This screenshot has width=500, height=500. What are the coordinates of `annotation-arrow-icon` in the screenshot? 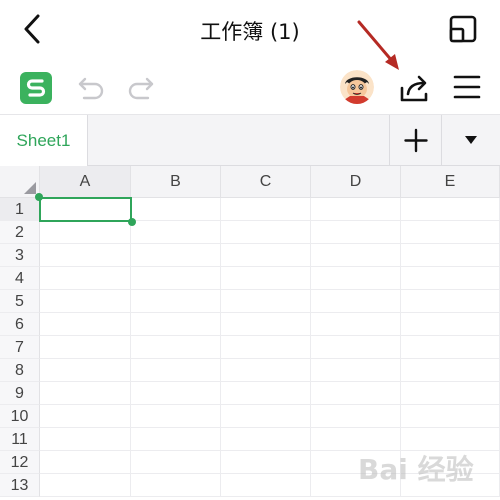 It's located at (378, 45).